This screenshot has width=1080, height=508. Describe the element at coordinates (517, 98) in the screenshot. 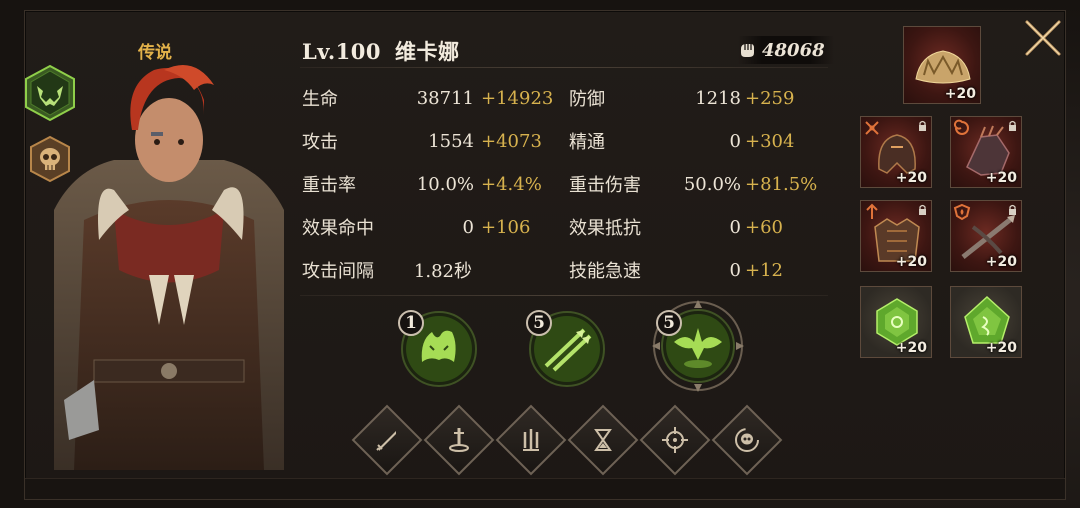

I see `stat-hp-bonus: +14923` at that location.